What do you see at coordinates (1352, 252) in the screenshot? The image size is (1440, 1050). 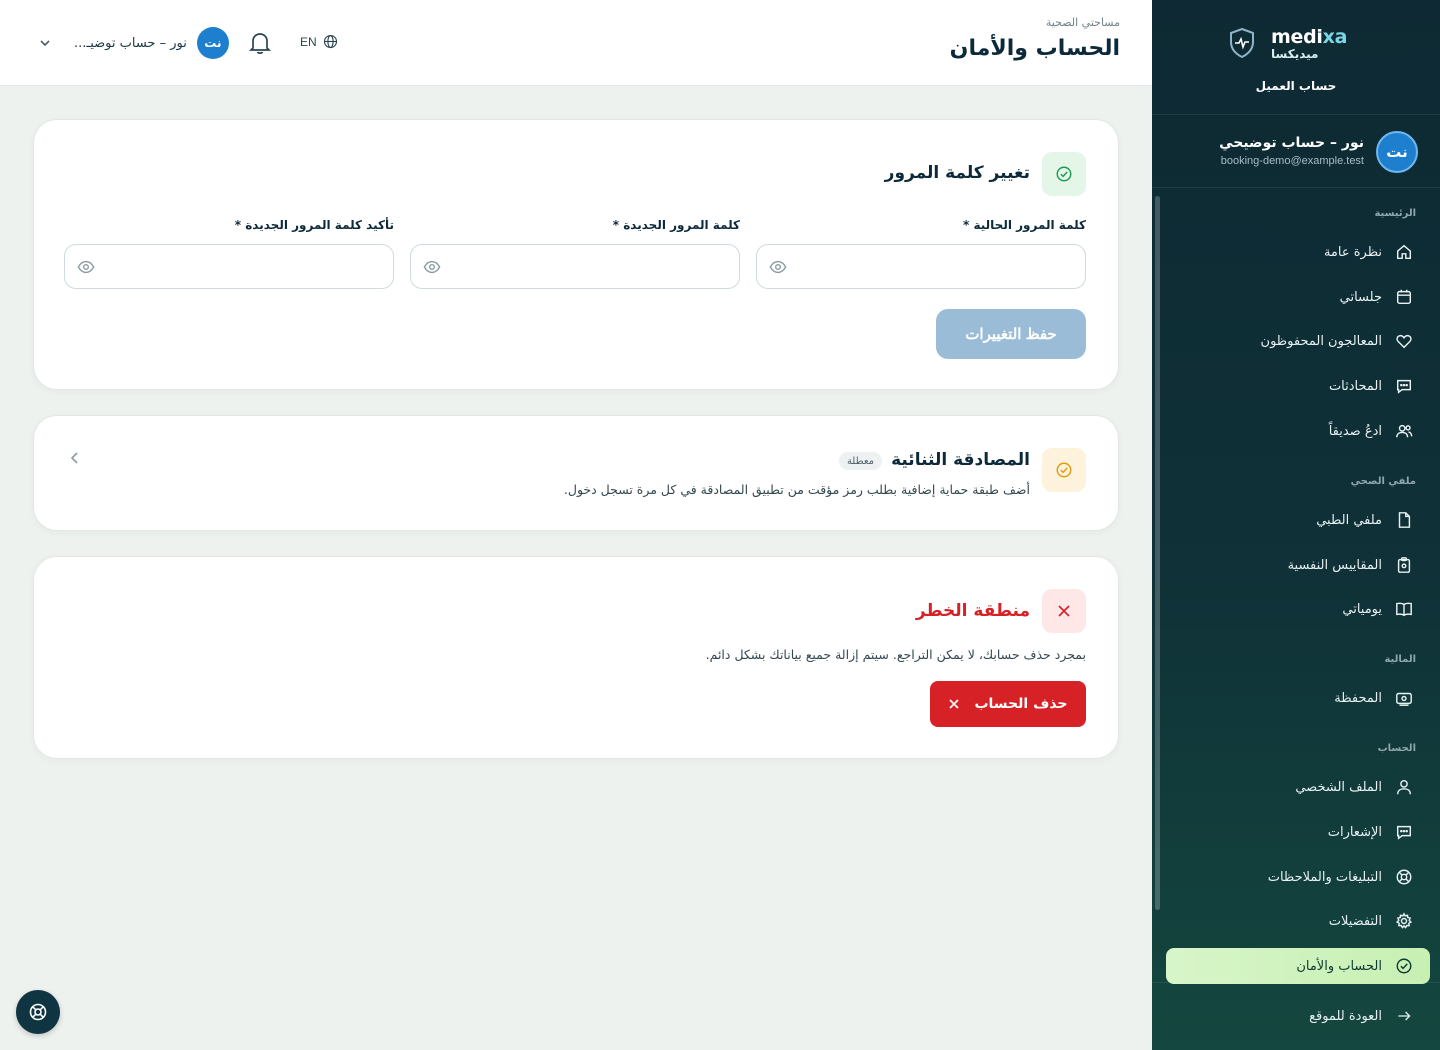 I see `sidebar-item-label: نظرة عامة` at bounding box center [1352, 252].